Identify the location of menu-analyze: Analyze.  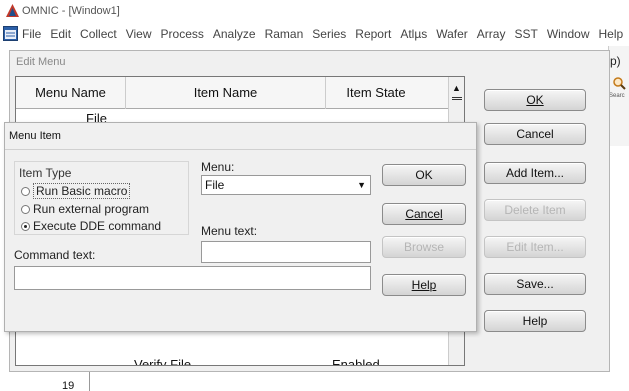
(234, 34).